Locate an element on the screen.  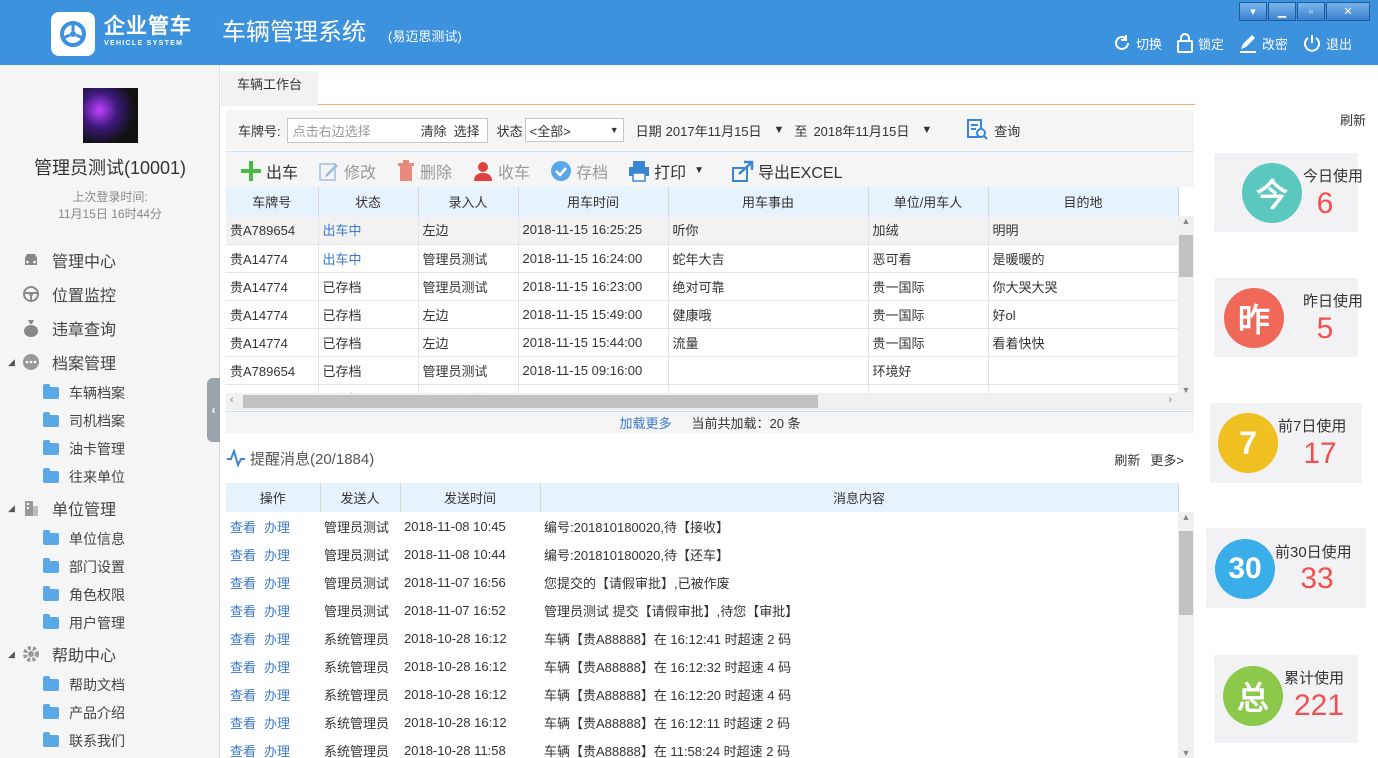
column-header: 发送时间 is located at coordinates (470, 497).